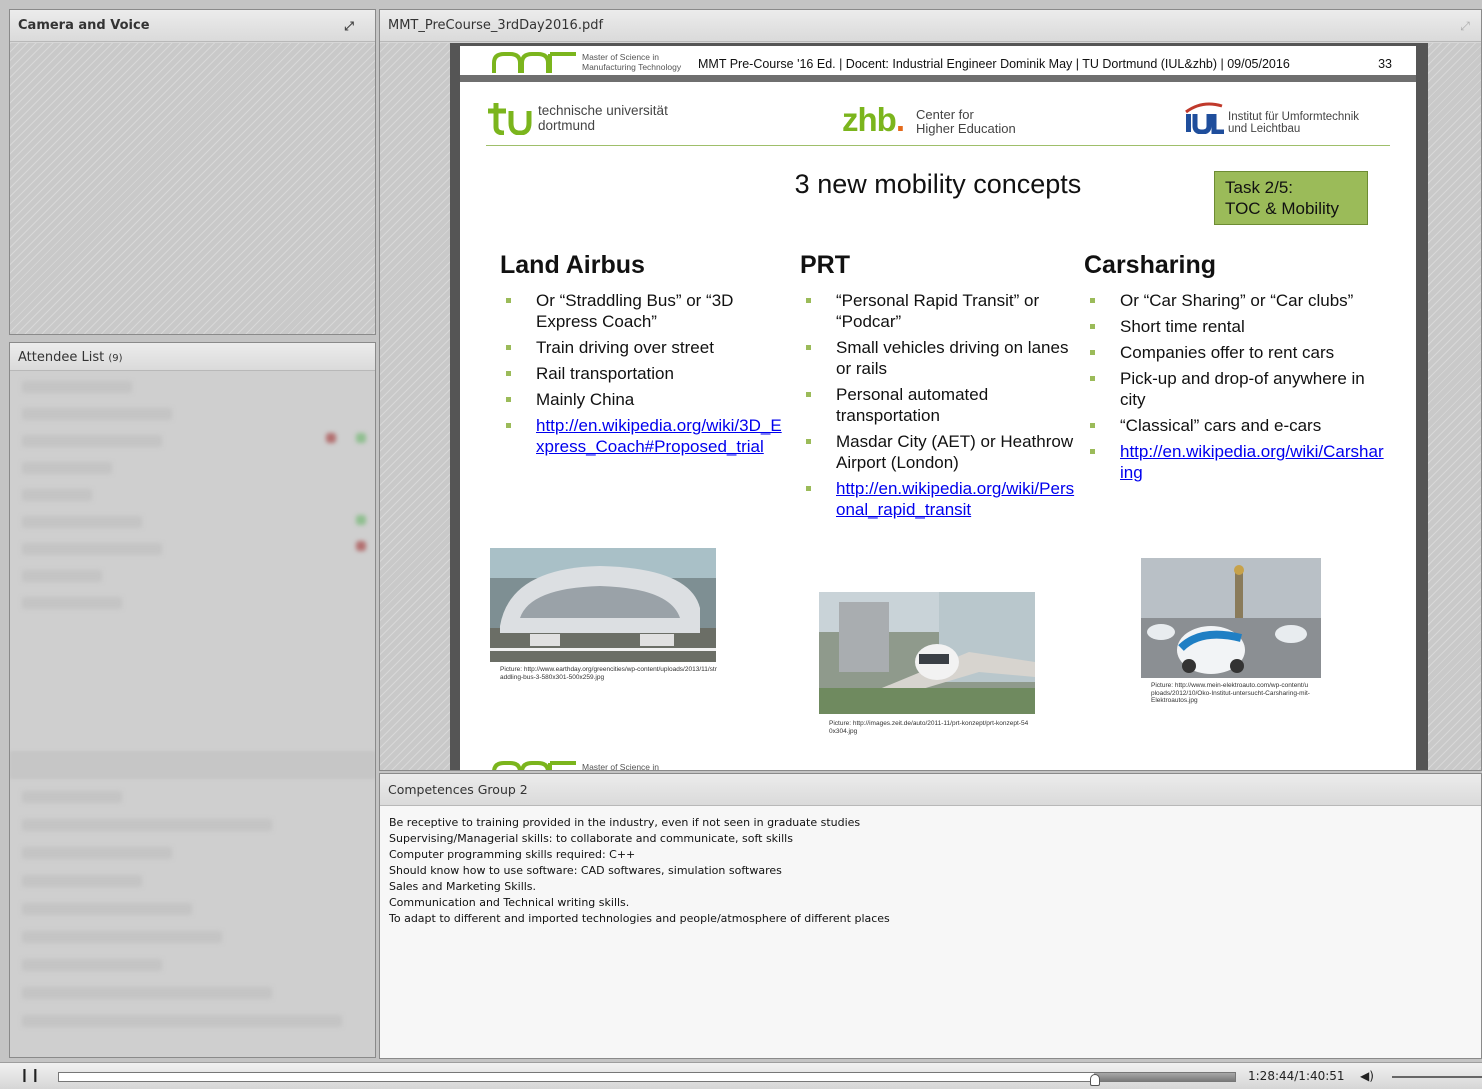  I want to click on bullet-item: Pick-up and drop-of anywhere in city, so click(1234, 389).